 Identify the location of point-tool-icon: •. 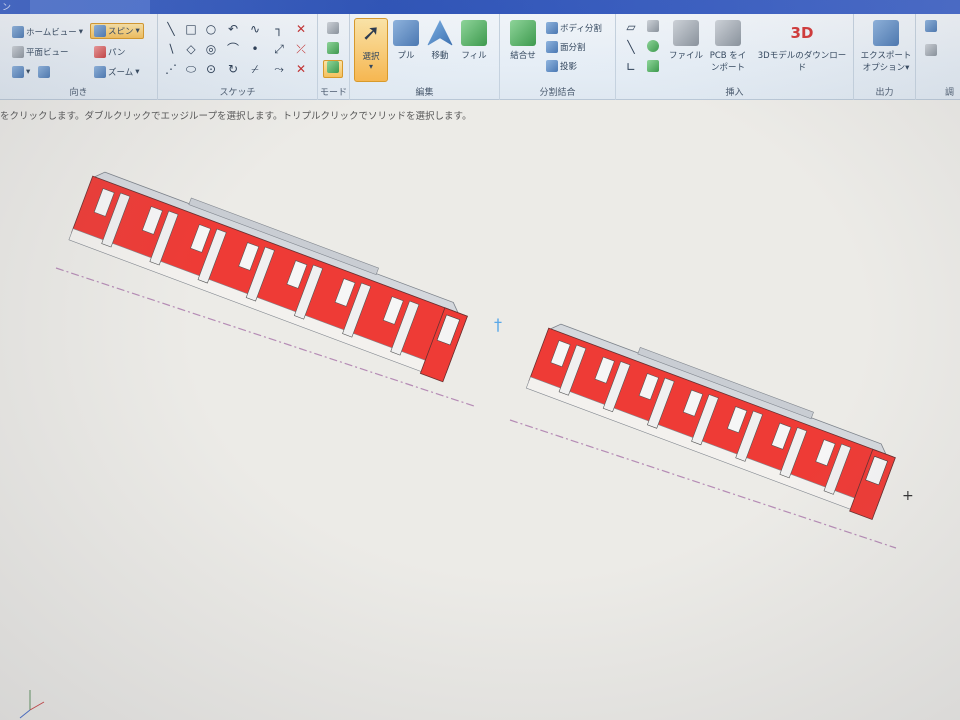
(255, 49).